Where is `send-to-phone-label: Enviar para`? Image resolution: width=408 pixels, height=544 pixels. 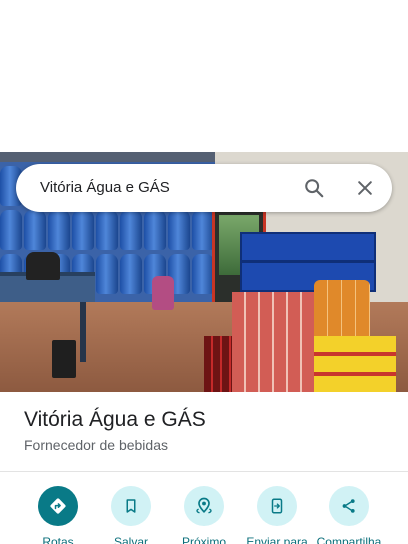
send-to-phone-label: Enviar para is located at coordinates (277, 539).